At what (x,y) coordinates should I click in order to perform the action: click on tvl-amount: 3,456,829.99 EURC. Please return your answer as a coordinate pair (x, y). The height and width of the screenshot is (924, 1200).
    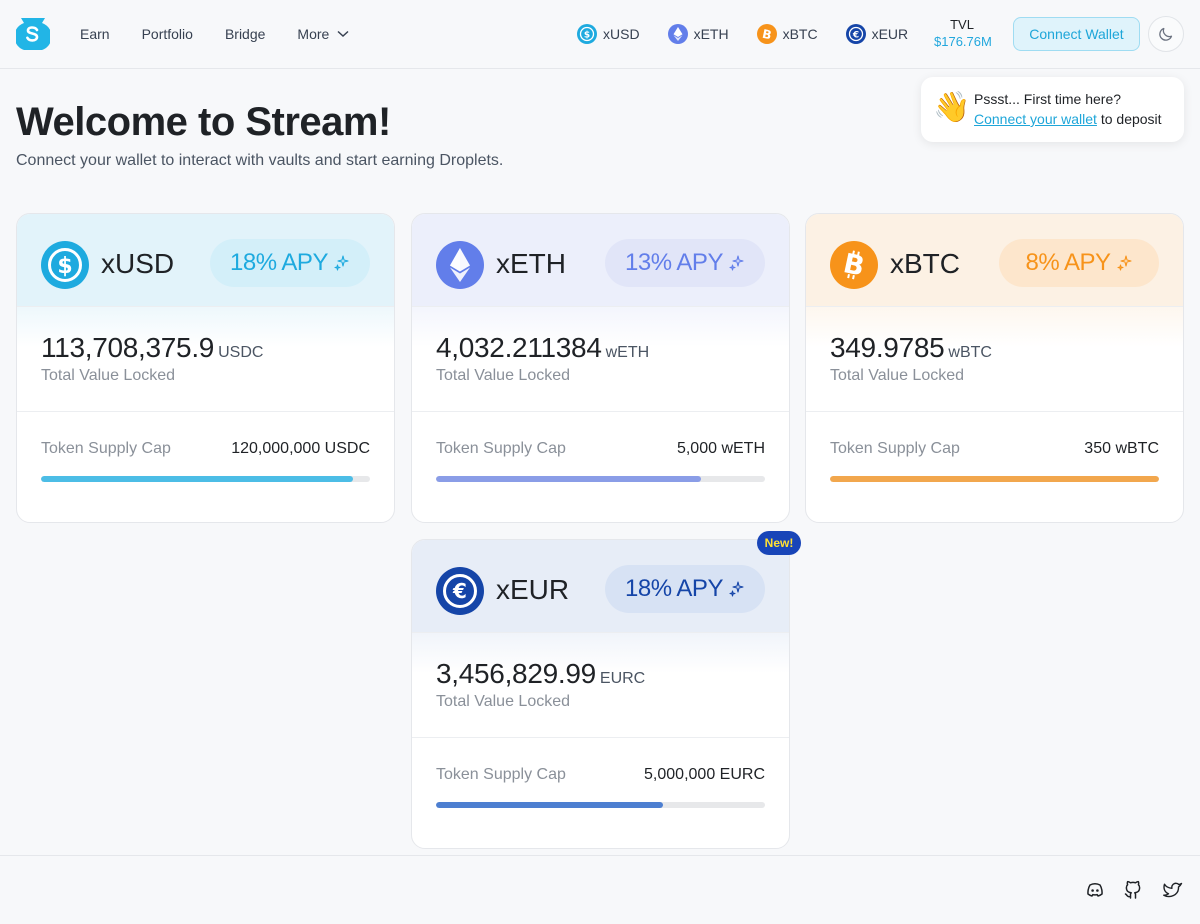
    Looking at the image, I should click on (540, 674).